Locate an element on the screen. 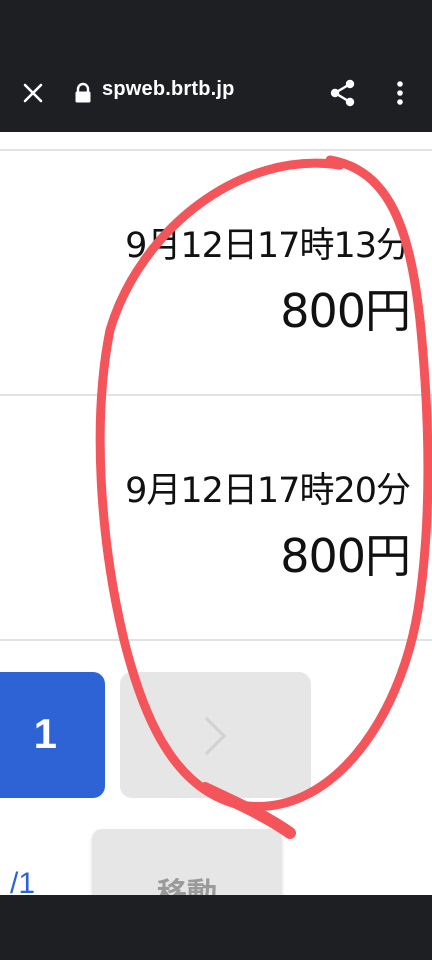 This screenshot has width=432, height=960. close-icon is located at coordinates (33, 93).